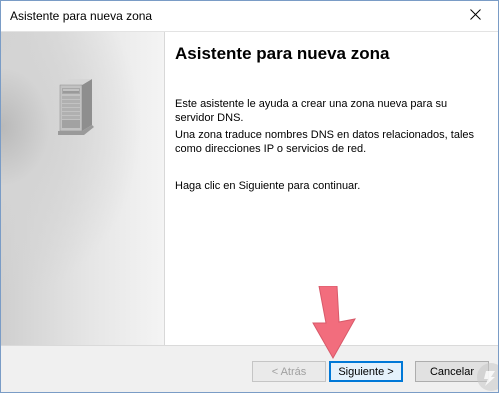 This screenshot has width=499, height=393. Describe the element at coordinates (249, 368) in the screenshot. I see `button-bar: < Atrás Siguiente > Cancelar` at that location.